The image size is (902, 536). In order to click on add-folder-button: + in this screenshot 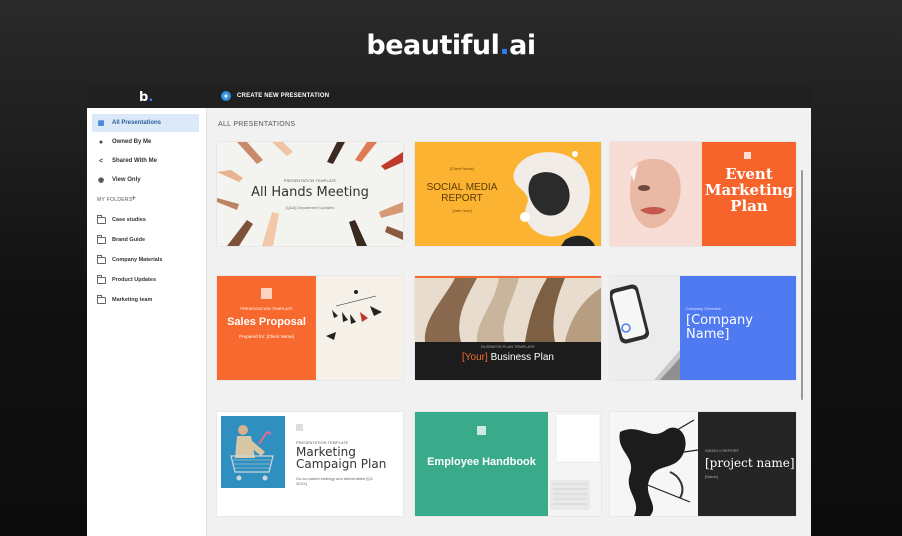, I will do `click(133, 198)`.